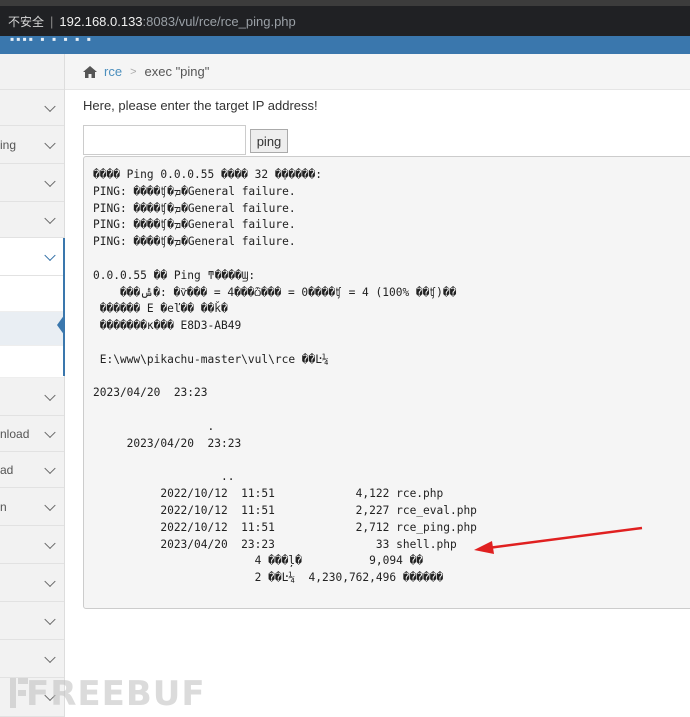  What do you see at coordinates (3, 506) in the screenshot?
I see `sidebar-item-label: n` at bounding box center [3, 506].